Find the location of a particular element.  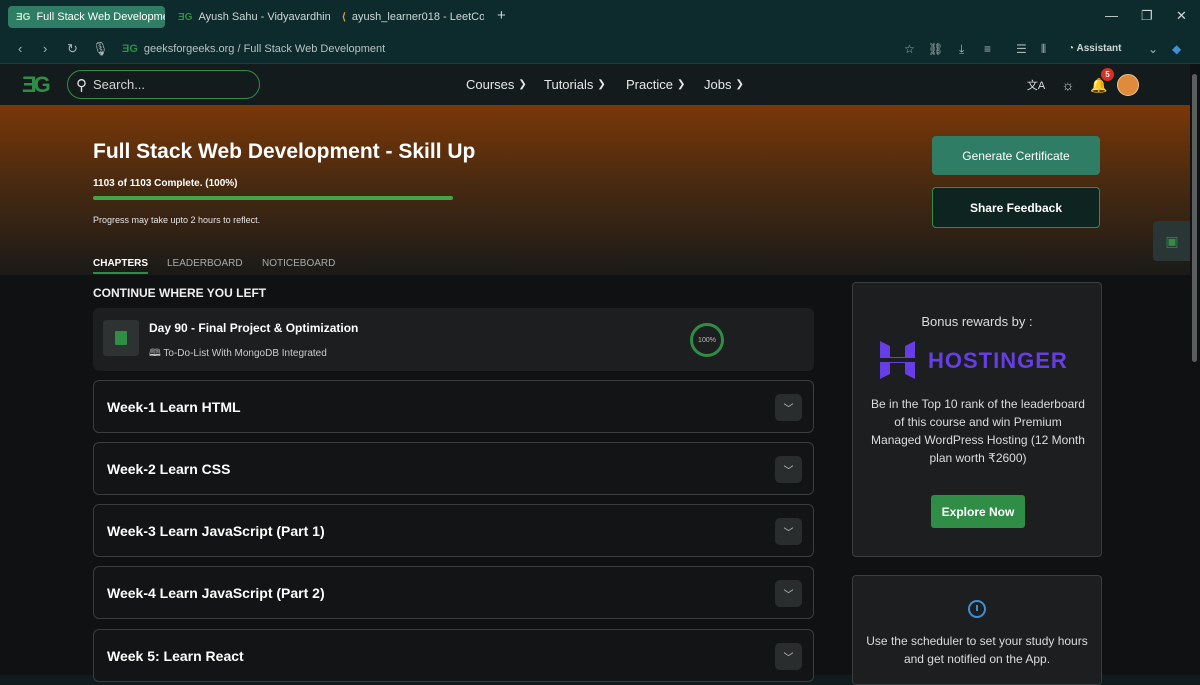

theme-toggle-icon: ☼ is located at coordinates (1068, 85).